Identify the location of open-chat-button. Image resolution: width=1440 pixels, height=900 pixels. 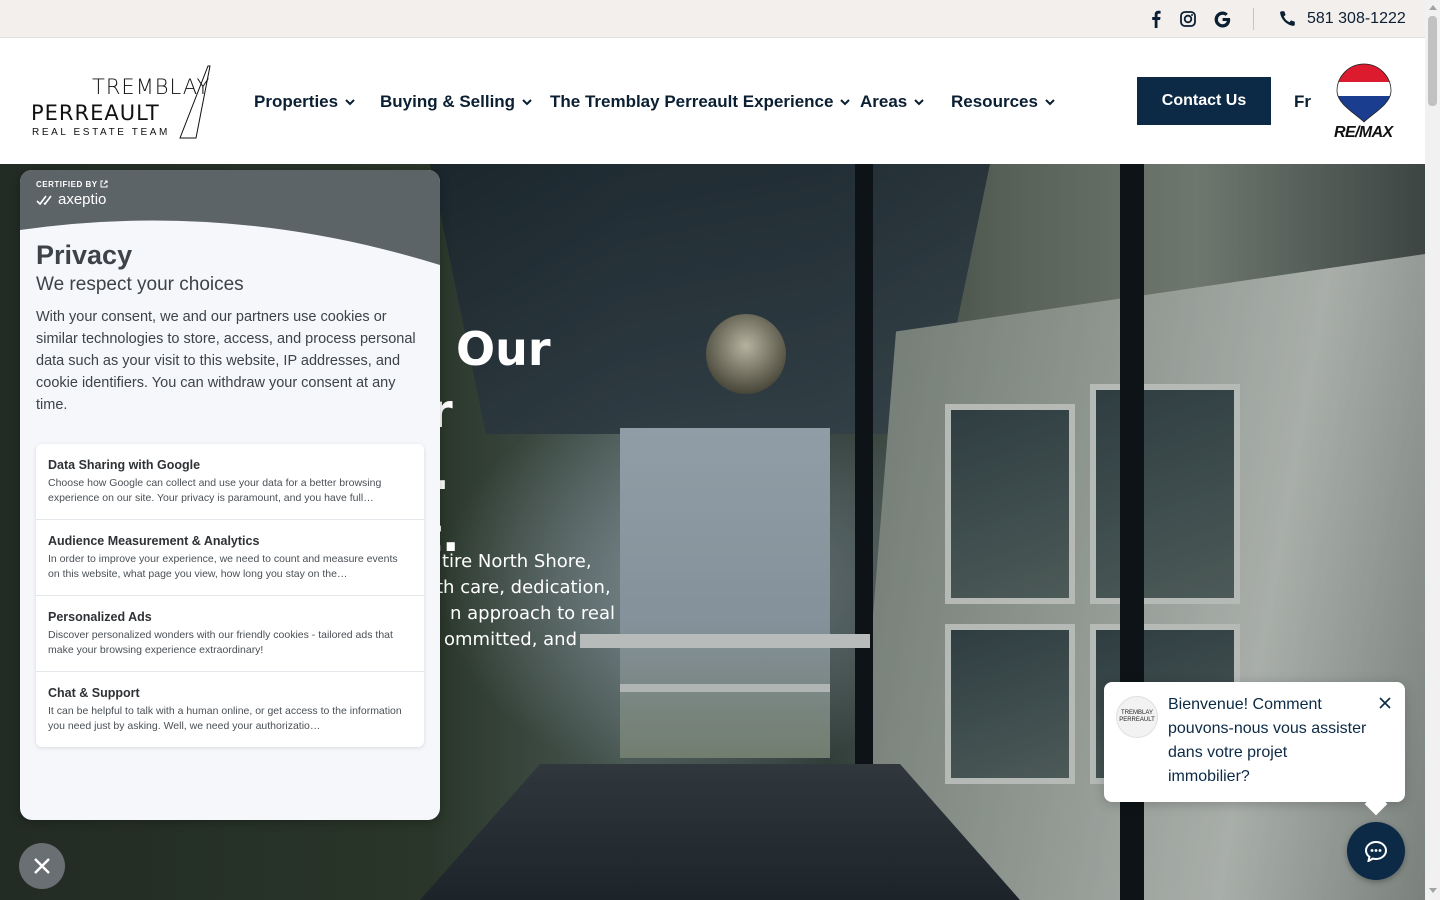
(1376, 851).